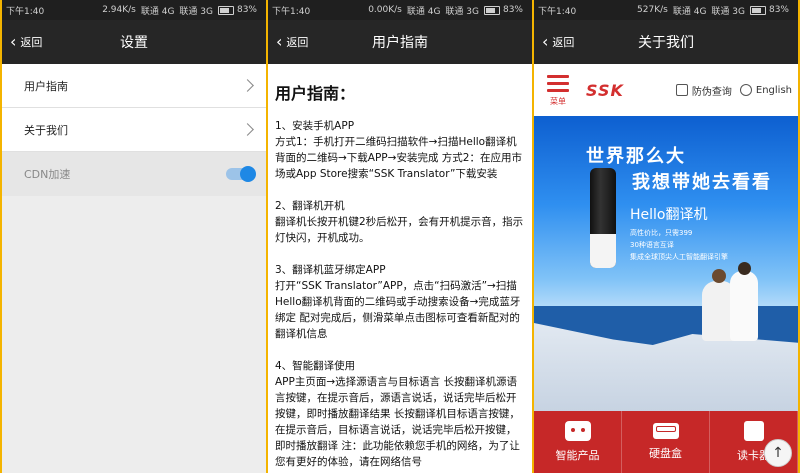 Image resolution: width=800 pixels, height=473 pixels. What do you see at coordinates (330, 270) in the screenshot?
I see `section-title: 3、翻译机蓝牙绑定APP` at bounding box center [330, 270].